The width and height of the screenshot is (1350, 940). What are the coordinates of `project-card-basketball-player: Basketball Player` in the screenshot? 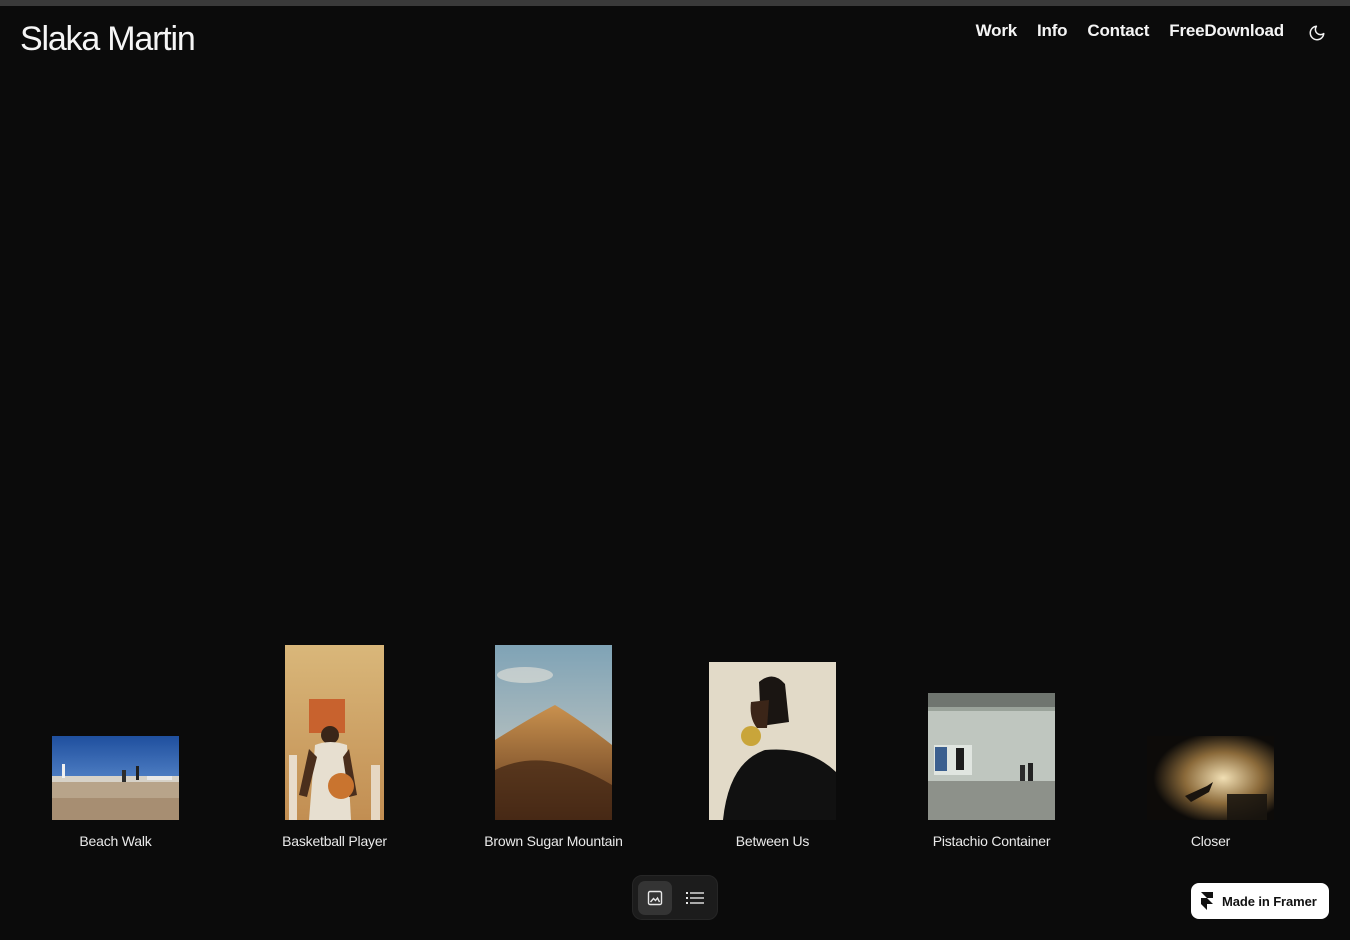 It's located at (334, 747).